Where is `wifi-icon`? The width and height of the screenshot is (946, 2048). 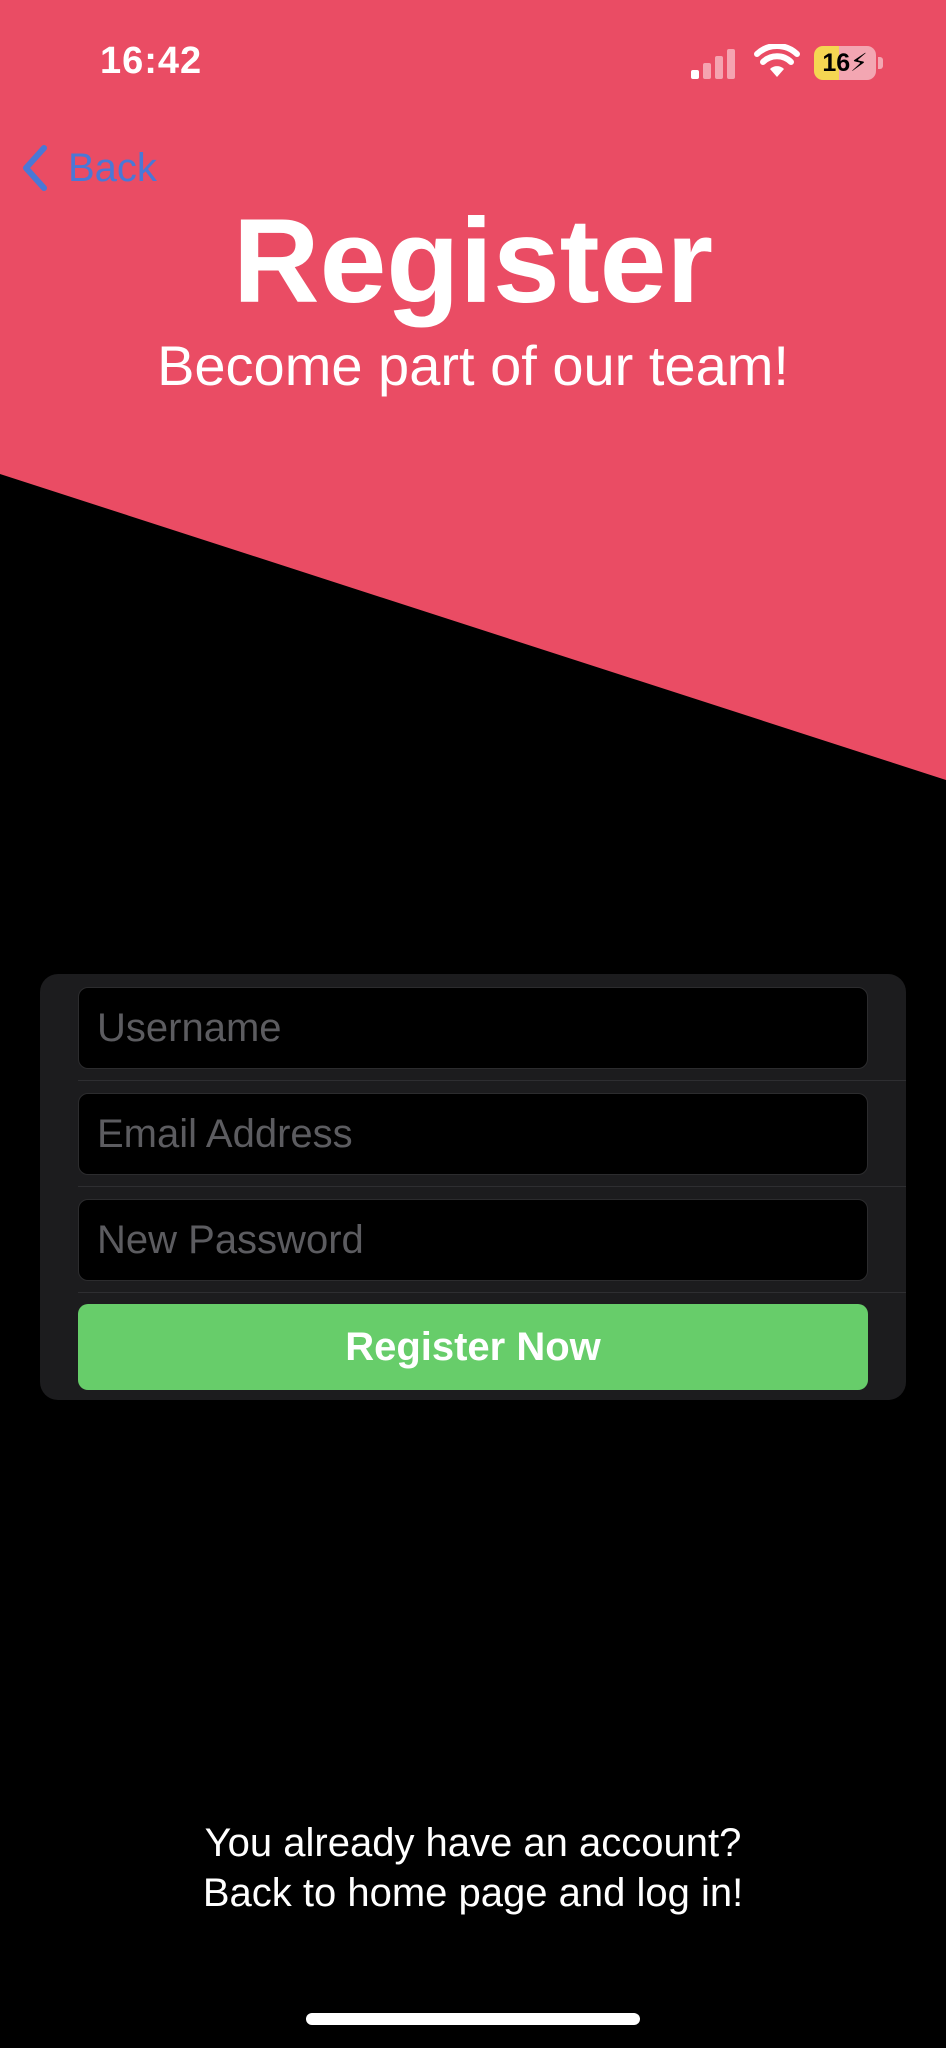 wifi-icon is located at coordinates (777, 60).